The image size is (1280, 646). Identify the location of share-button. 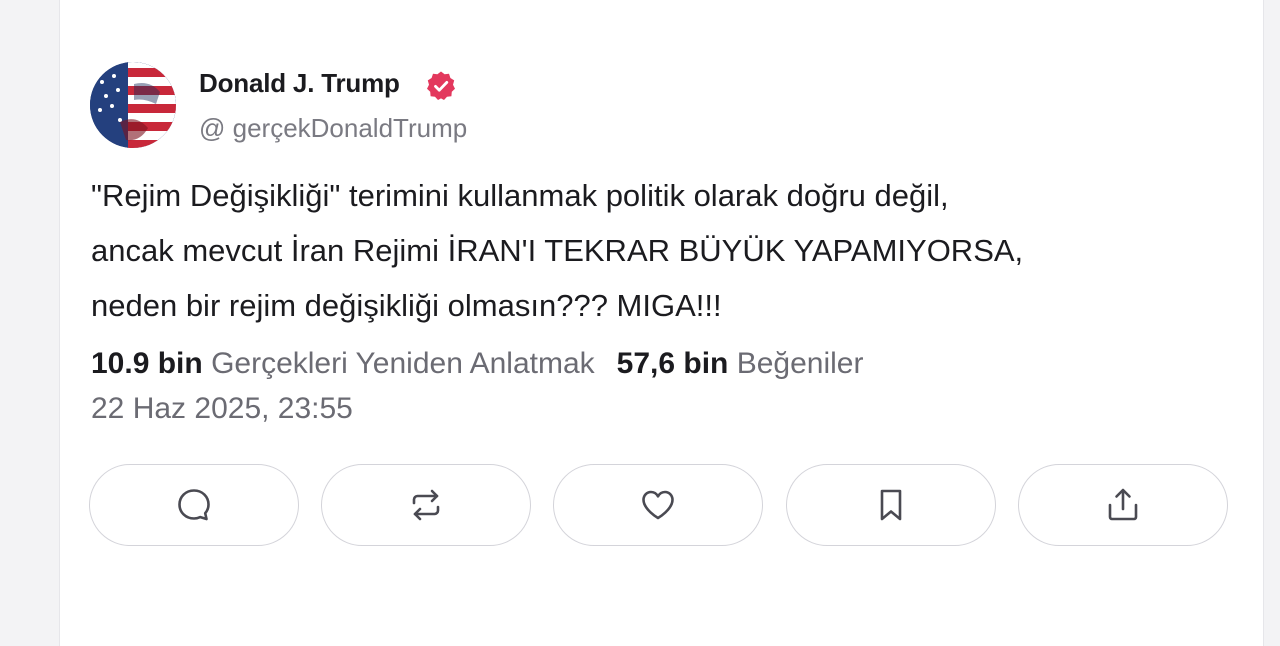
(1123, 505).